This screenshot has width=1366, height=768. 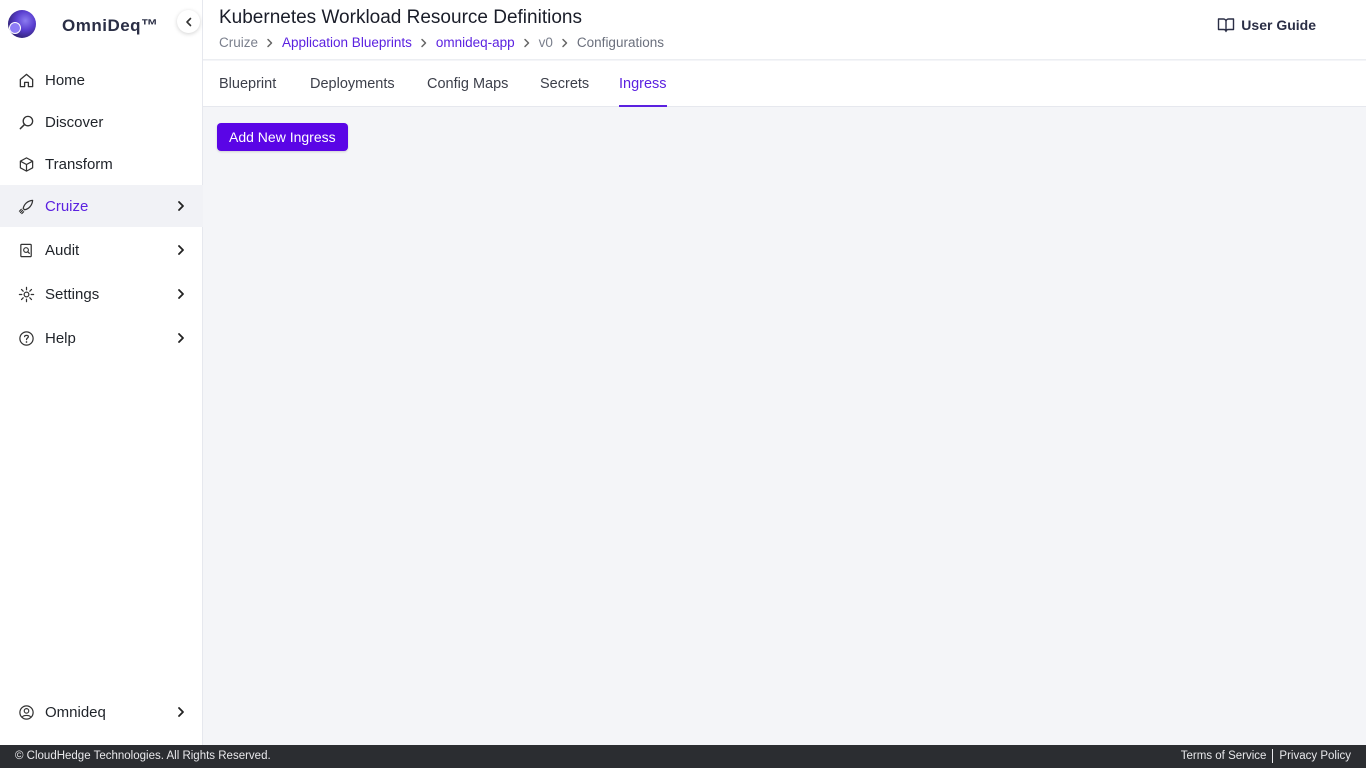 What do you see at coordinates (467, 91) in the screenshot?
I see `tab-config-maps: Config Maps` at bounding box center [467, 91].